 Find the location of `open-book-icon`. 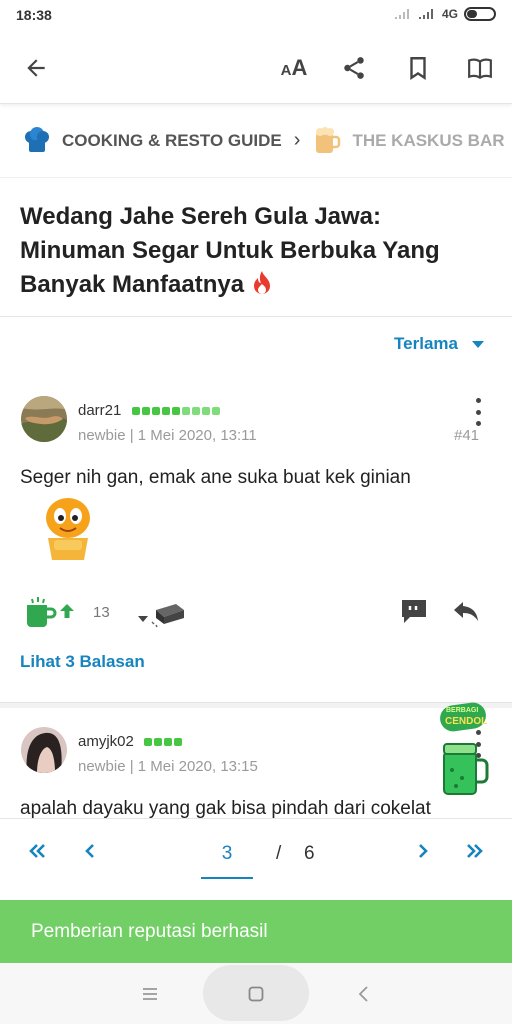

open-book-icon is located at coordinates (480, 69).